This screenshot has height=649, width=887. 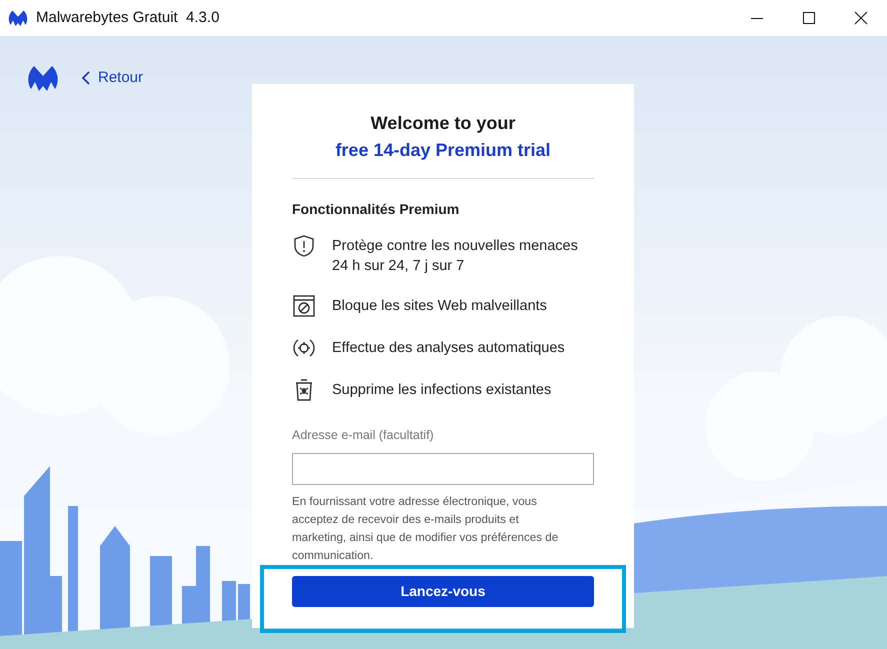 What do you see at coordinates (439, 306) in the screenshot?
I see `feature-text: Bloque les sites Web malveillants` at bounding box center [439, 306].